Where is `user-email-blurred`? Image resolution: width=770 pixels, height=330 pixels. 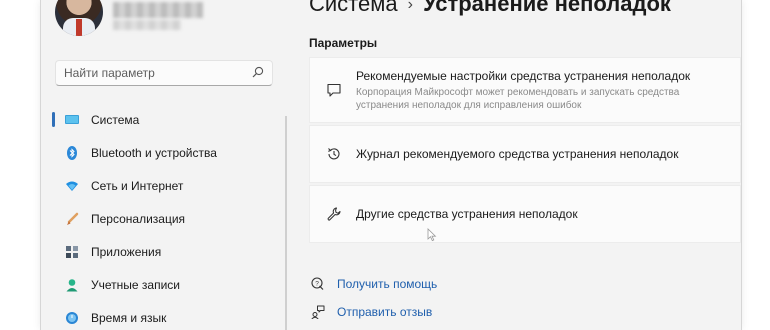
user-email-blurred is located at coordinates (147, 25).